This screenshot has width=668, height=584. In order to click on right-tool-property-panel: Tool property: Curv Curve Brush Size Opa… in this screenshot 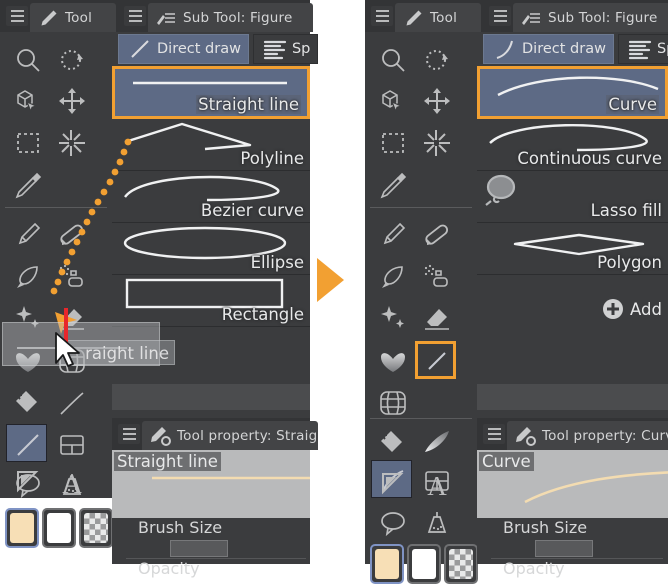, I will do `click(572, 498)`.